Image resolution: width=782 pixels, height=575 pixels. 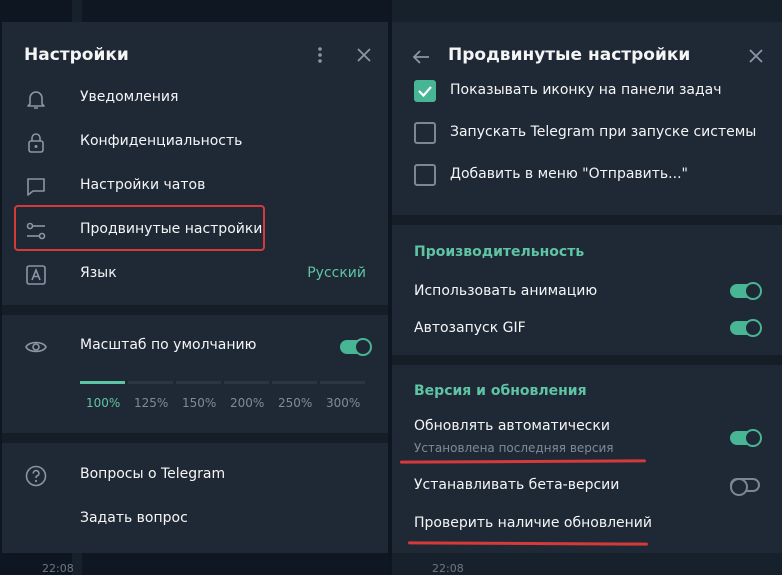 What do you see at coordinates (517, 485) in the screenshot?
I see `beta-label: Устанавливать бета-версии` at bounding box center [517, 485].